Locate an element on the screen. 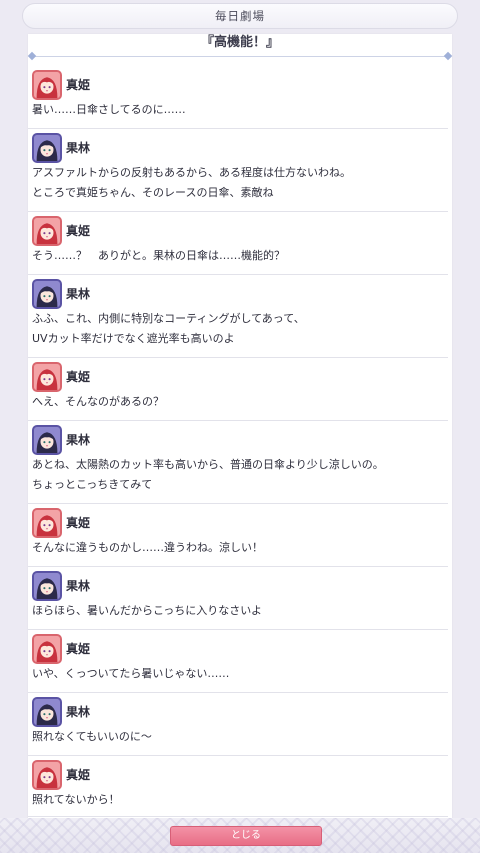 The height and width of the screenshot is (853, 480). dialogue-line: そう……？ ありがと。果林の日傘は……機能的？ is located at coordinates (158, 255).